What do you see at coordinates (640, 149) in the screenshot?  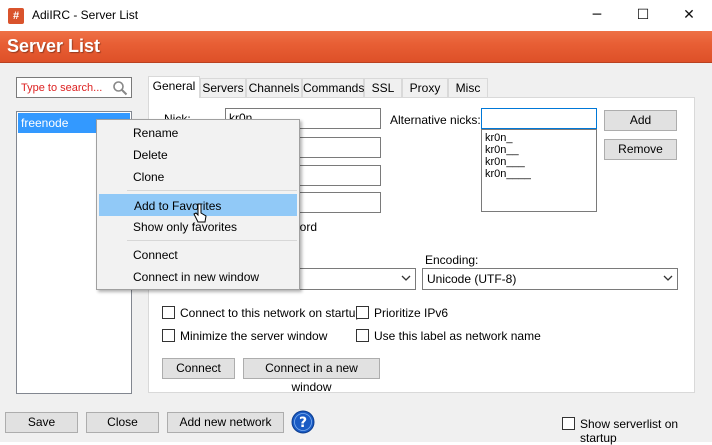 I see `remove-nick-button: Remove` at bounding box center [640, 149].